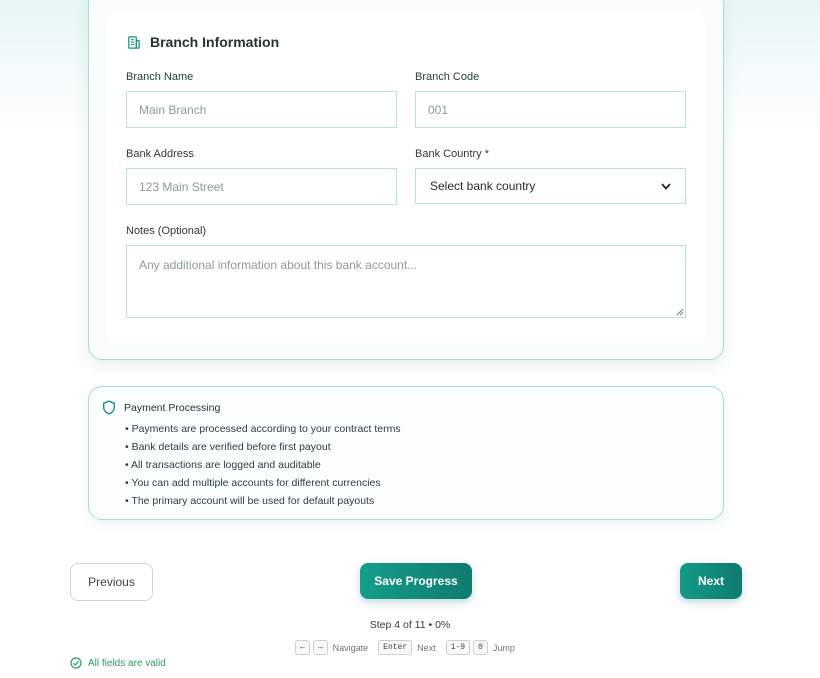 This screenshot has height=678, width=820. Describe the element at coordinates (166, 231) in the screenshot. I see `notes-label: Notes (Optional)` at that location.